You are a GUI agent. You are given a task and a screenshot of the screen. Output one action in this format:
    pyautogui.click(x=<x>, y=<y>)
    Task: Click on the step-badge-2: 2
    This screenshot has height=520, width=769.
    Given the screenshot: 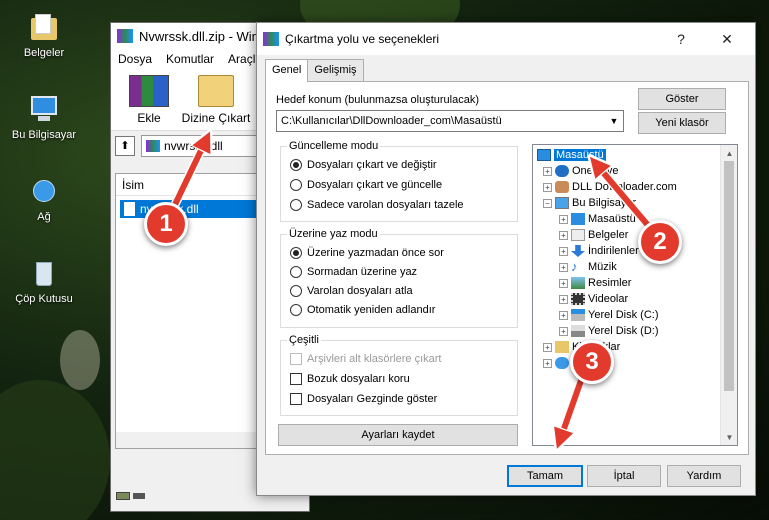 What is the action you would take?
    pyautogui.click(x=660, y=242)
    